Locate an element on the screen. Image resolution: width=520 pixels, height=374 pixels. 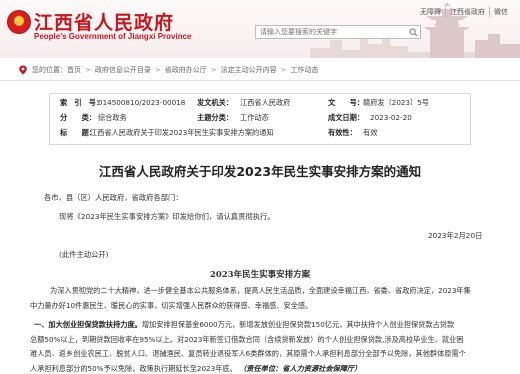
item-1-heading: 一、加大创业担保贷款扶持力度。 is located at coordinates (88, 324).